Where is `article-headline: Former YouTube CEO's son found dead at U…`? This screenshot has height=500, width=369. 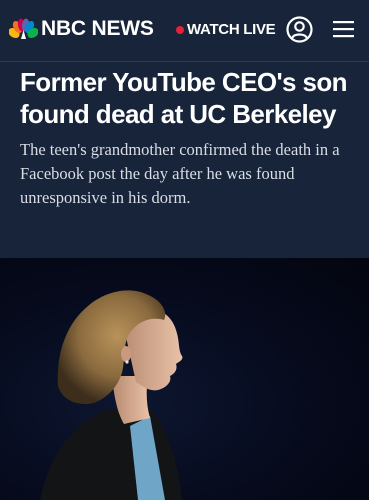 article-headline: Former YouTube CEO's son found dead at U… is located at coordinates (187, 98).